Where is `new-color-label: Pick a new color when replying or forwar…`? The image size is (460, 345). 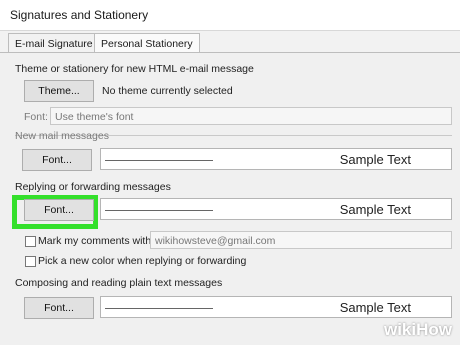
new-color-label: Pick a new color when replying or forwar… is located at coordinates (142, 261).